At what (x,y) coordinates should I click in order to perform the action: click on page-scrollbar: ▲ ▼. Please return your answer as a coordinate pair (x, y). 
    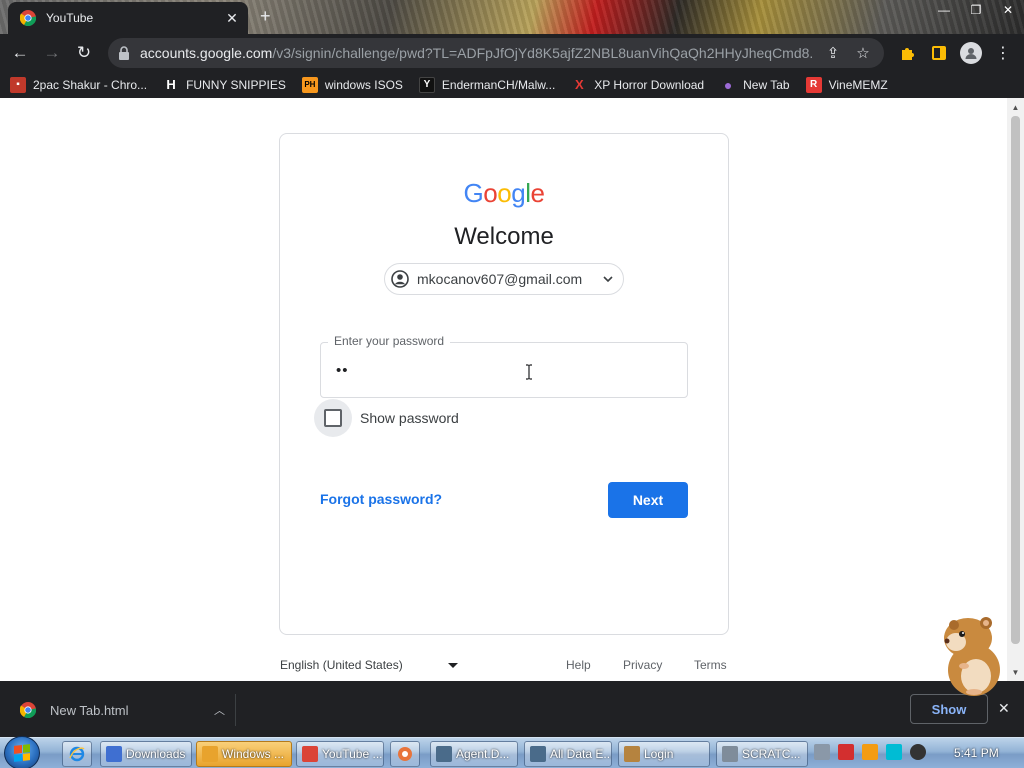
    Looking at the image, I should click on (1015, 389).